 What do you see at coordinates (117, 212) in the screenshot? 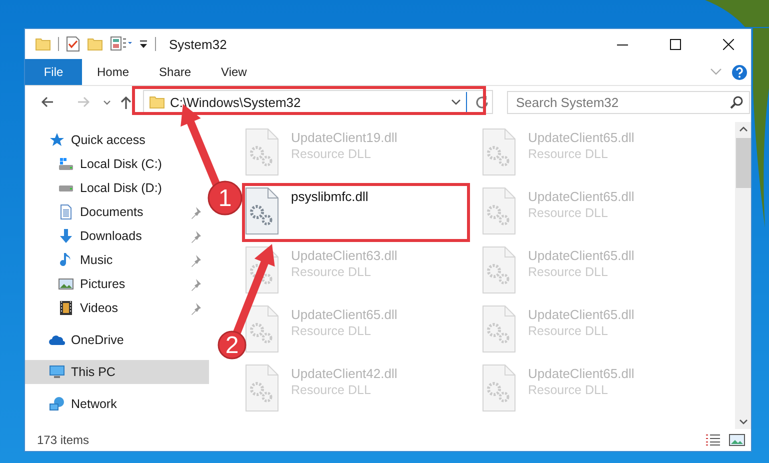
I see `sidebar-item: Documents` at bounding box center [117, 212].